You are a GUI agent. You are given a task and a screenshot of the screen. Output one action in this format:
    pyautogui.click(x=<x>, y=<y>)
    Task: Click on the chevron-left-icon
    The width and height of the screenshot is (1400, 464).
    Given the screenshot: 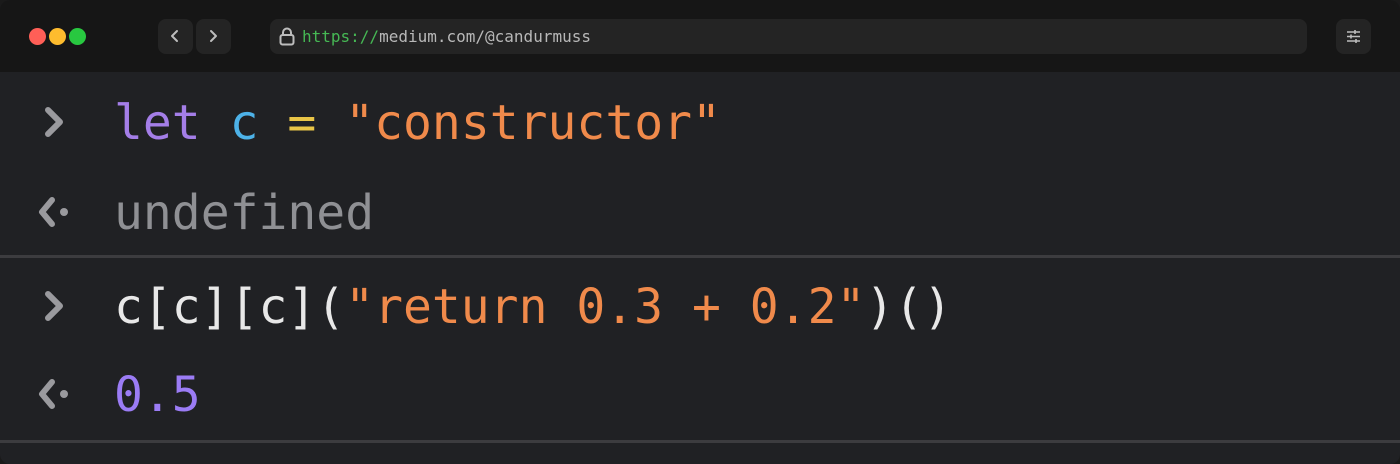 What is the action you would take?
    pyautogui.click(x=174, y=36)
    